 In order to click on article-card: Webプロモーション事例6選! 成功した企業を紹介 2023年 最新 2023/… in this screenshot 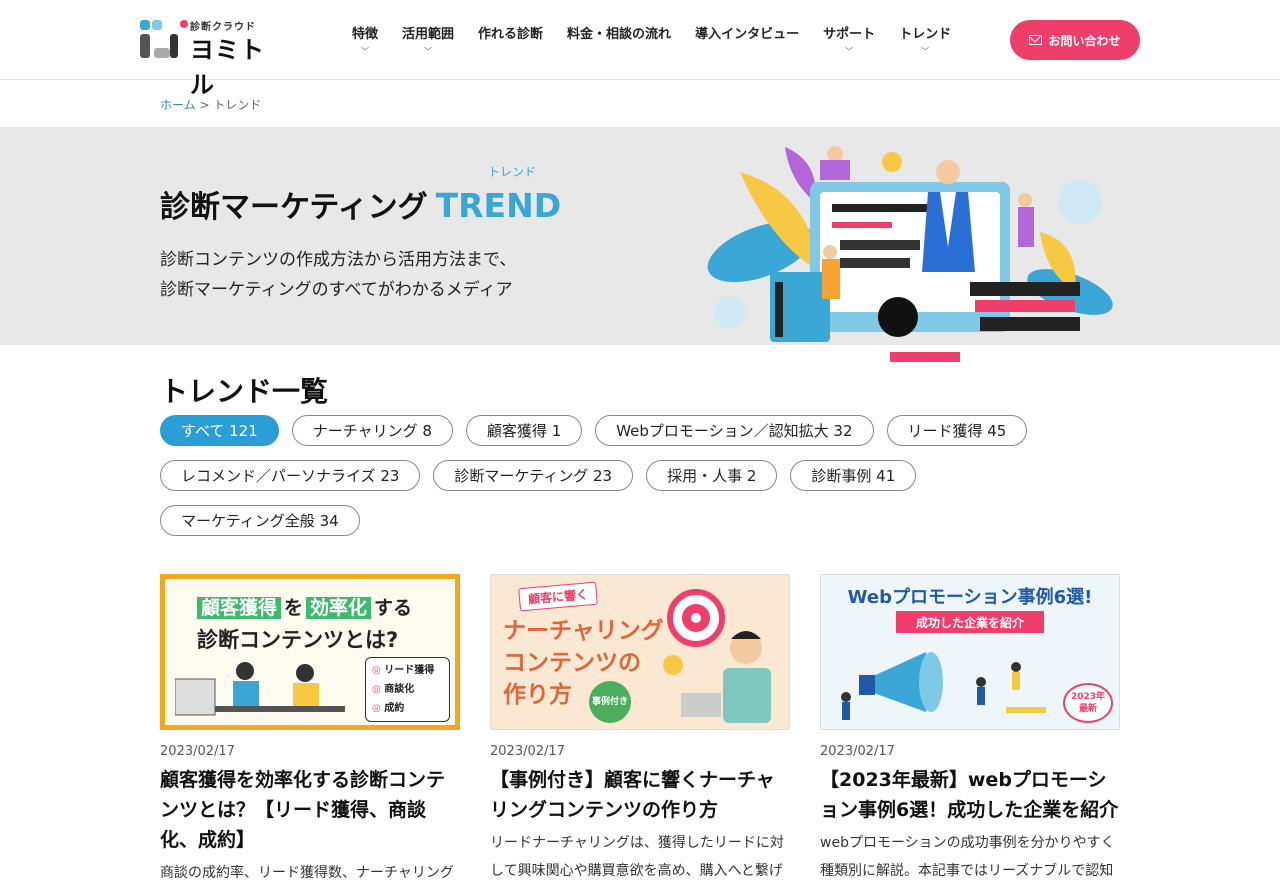, I will do `click(970, 730)`.